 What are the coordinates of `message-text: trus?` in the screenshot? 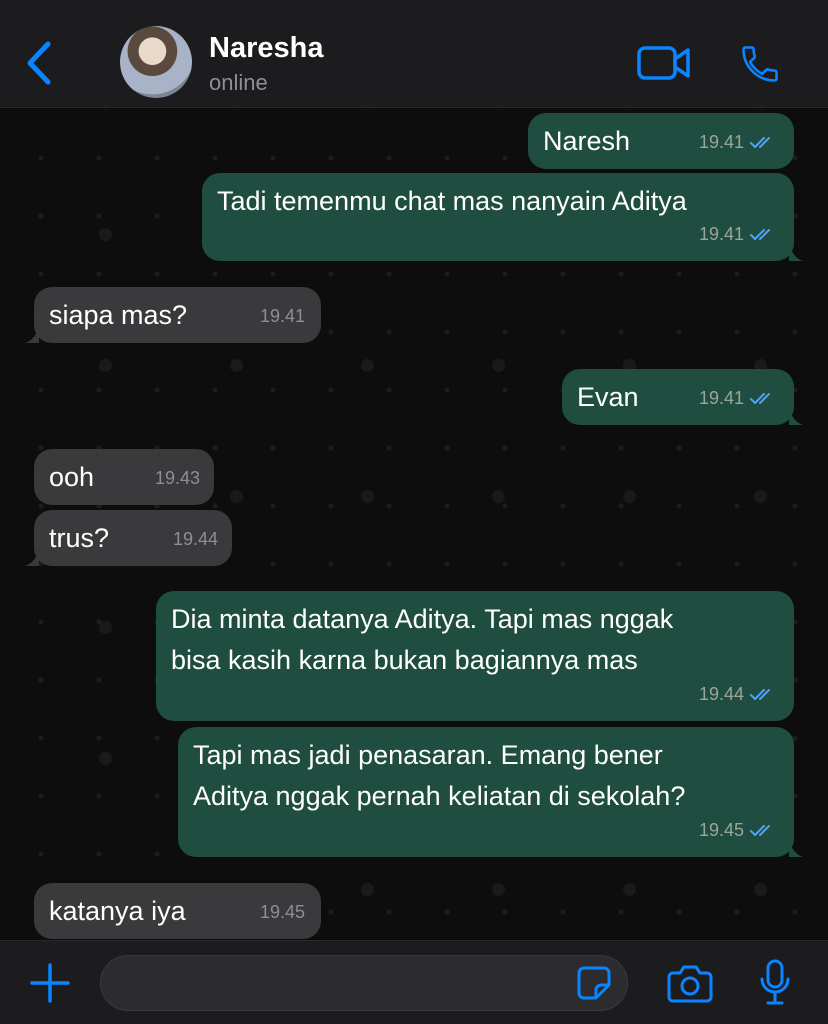 It's located at (79, 538).